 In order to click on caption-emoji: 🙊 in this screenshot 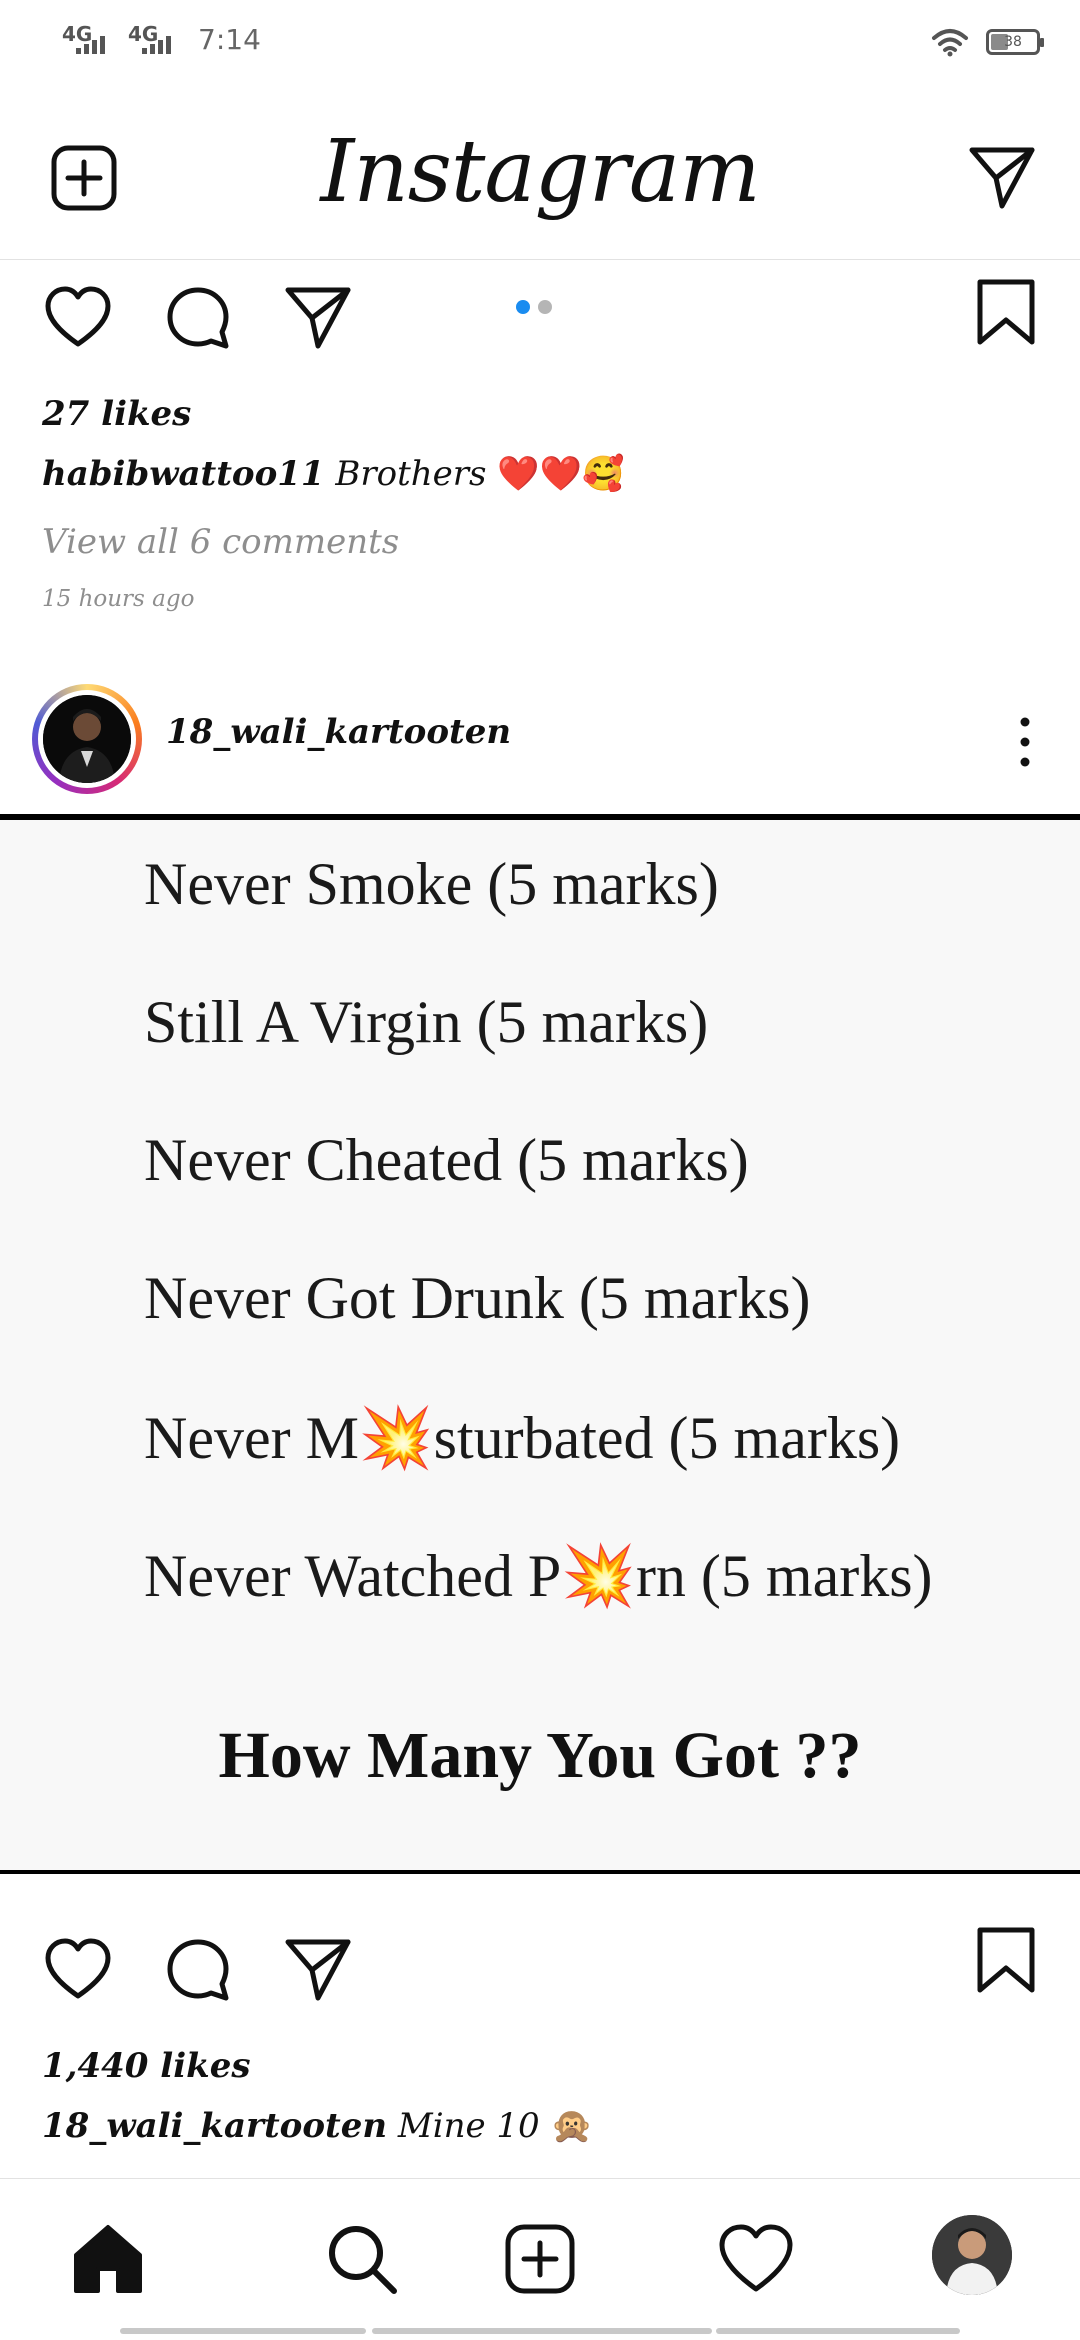, I will do `click(571, 2126)`.